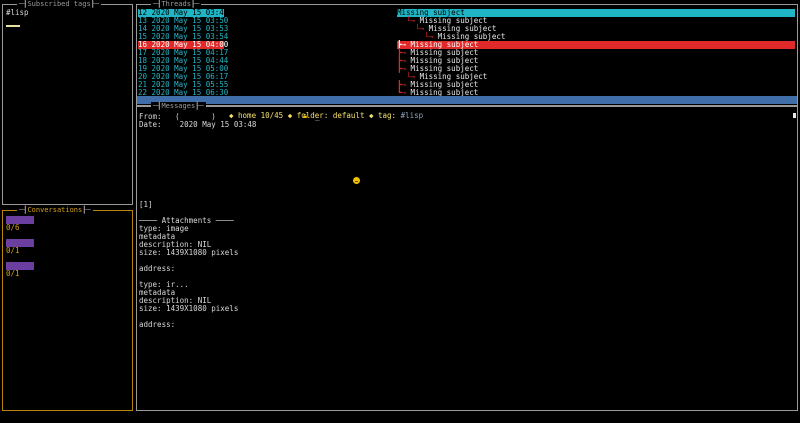 Image resolution: width=800 pixels, height=423 pixels. Describe the element at coordinates (17, 13) in the screenshot. I see `tag-item-lisp: #lisp` at that location.